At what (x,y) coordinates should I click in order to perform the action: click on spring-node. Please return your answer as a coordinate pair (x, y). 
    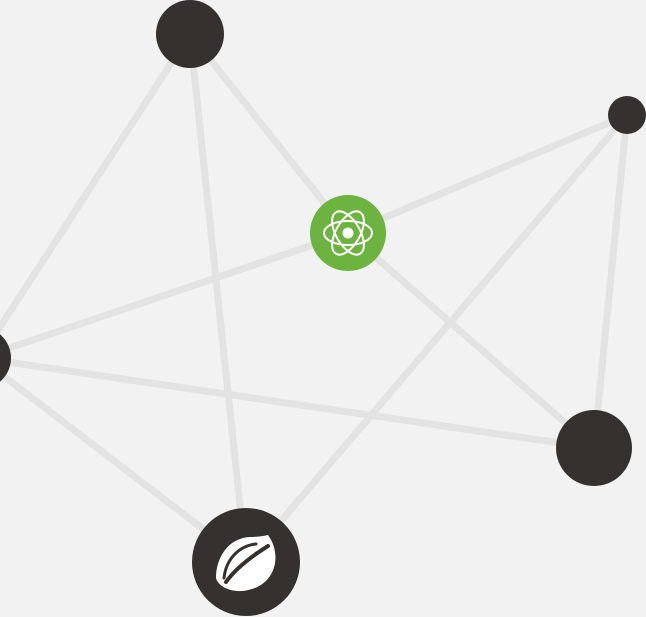
    Looking at the image, I should click on (246, 562).